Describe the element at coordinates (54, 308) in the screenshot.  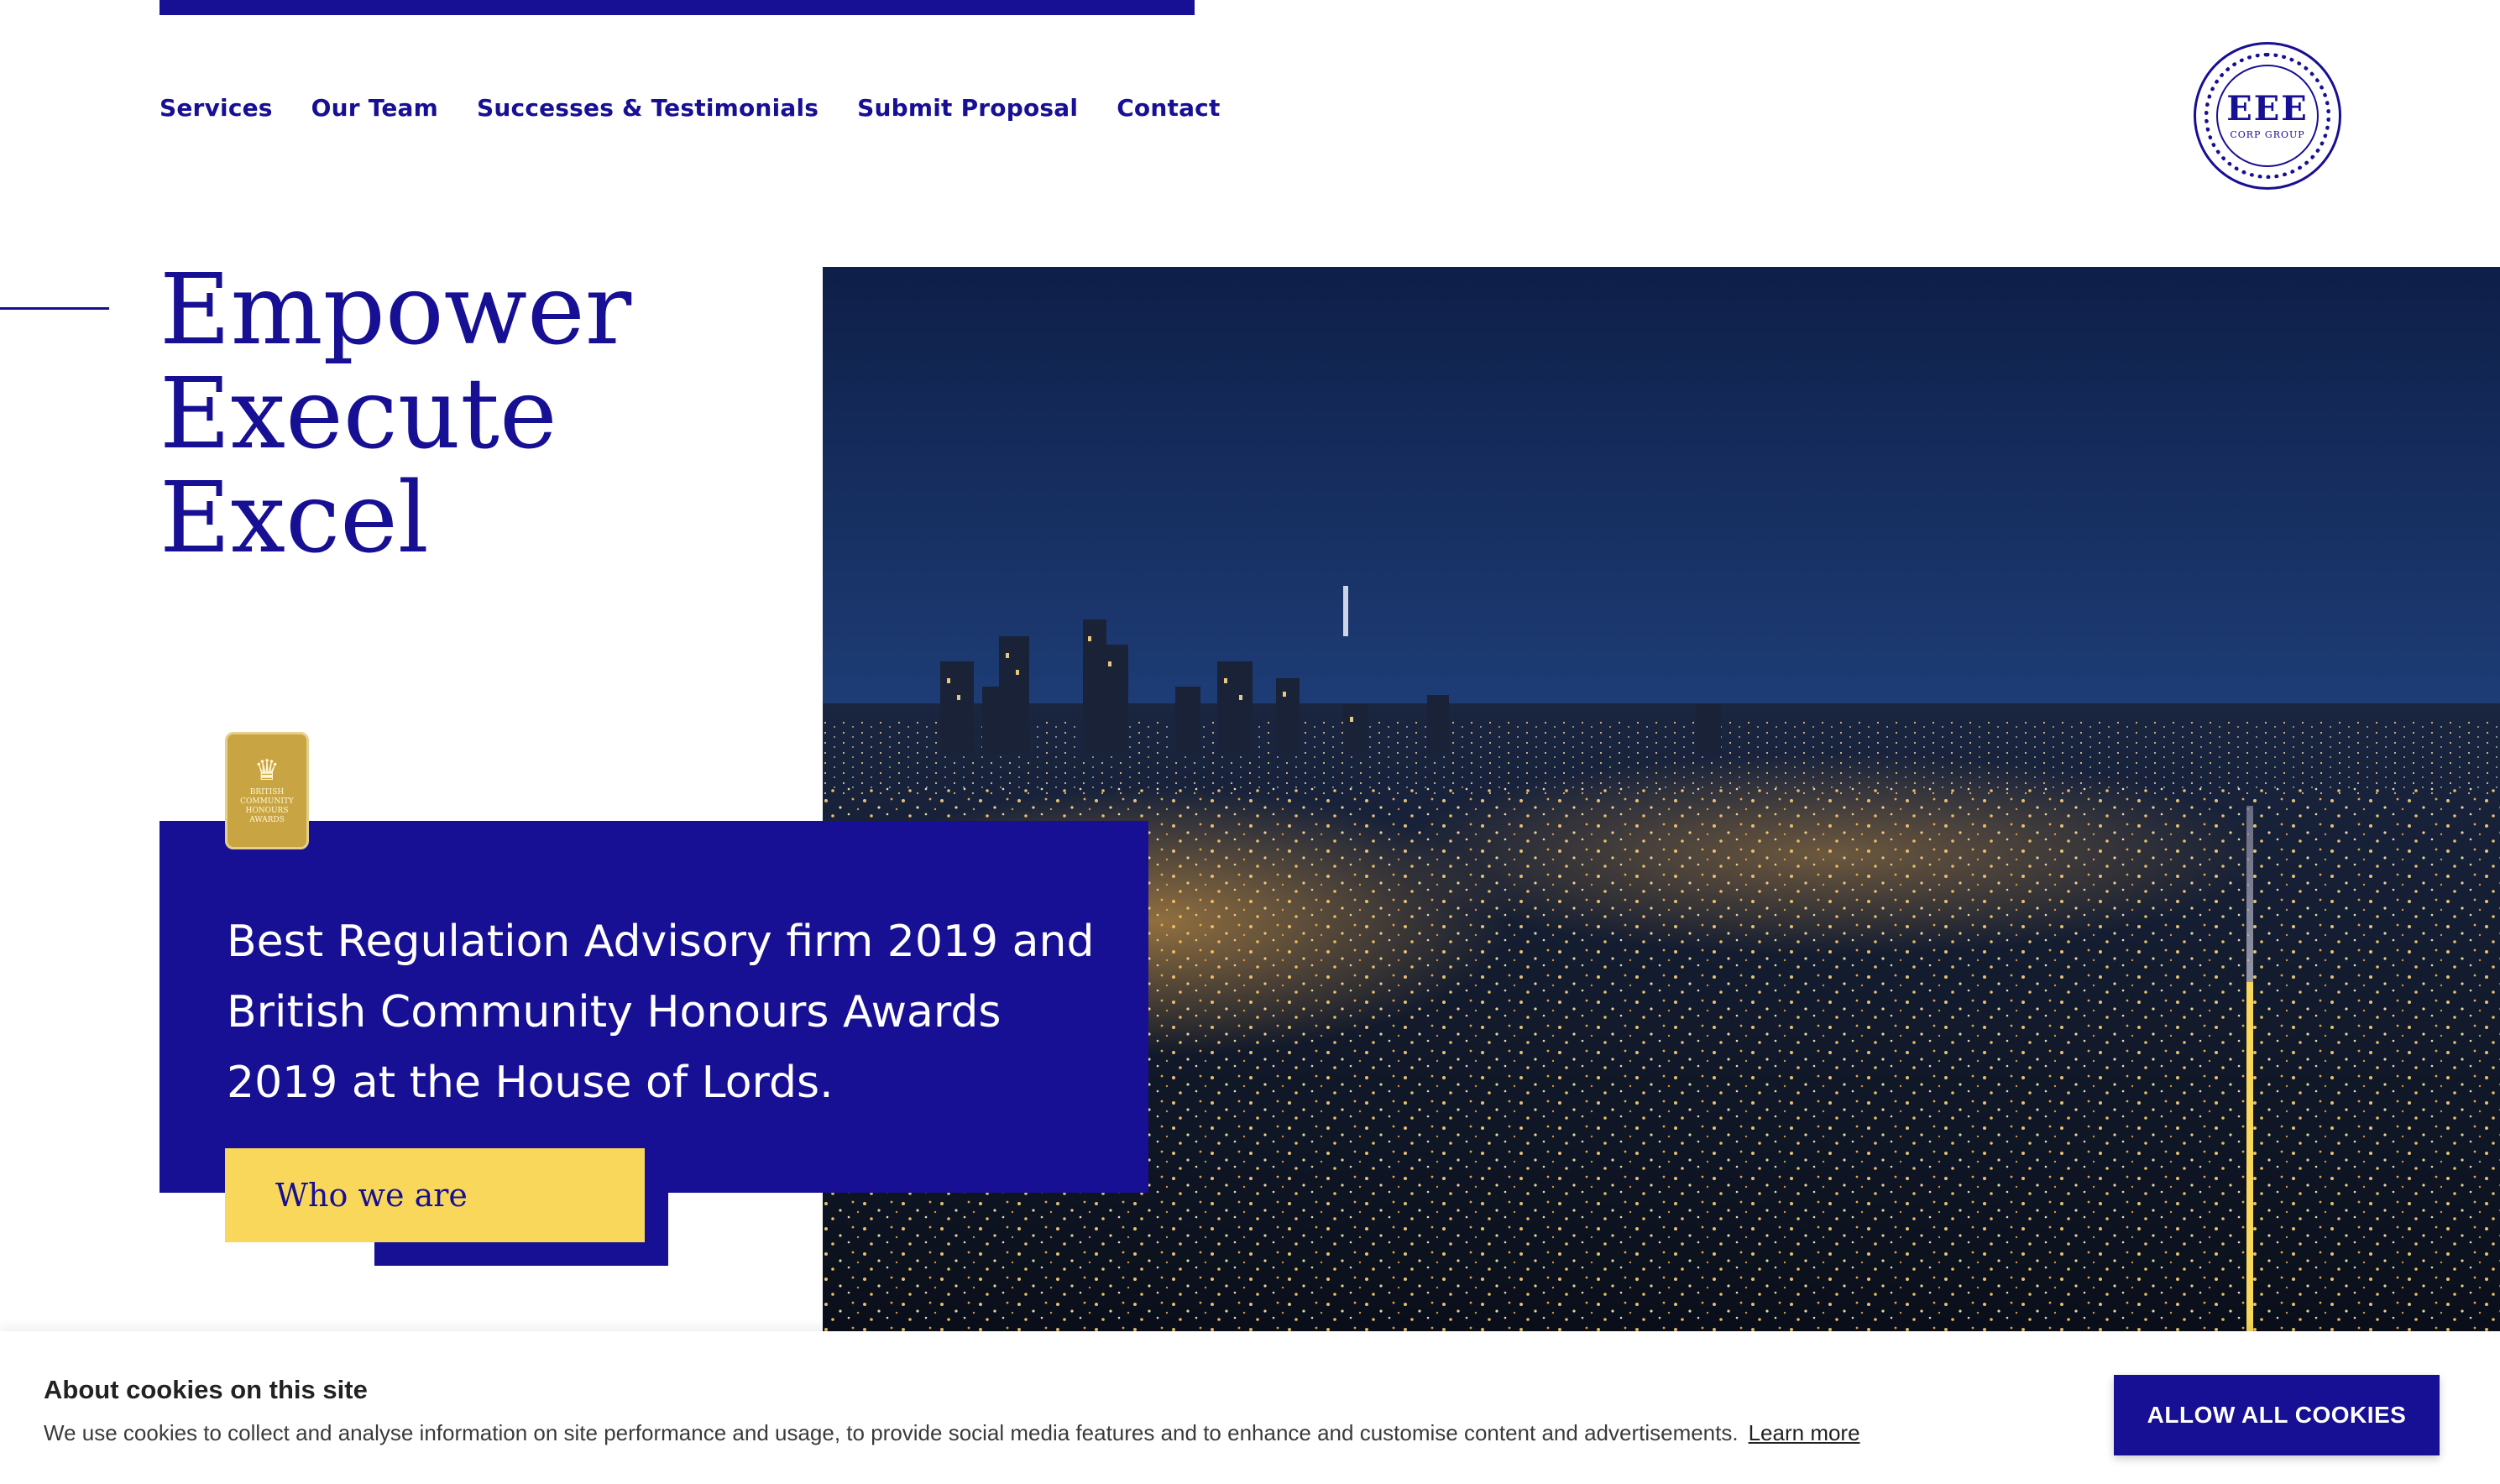
I see `hero-accent-line` at that location.